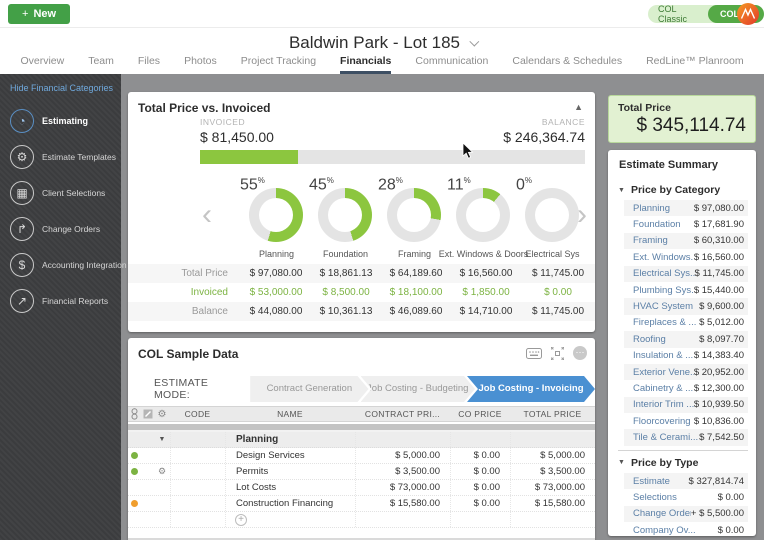 The width and height of the screenshot is (764, 540). What do you see at coordinates (42, 63) in the screenshot?
I see `tab-overview: Overview` at bounding box center [42, 63].